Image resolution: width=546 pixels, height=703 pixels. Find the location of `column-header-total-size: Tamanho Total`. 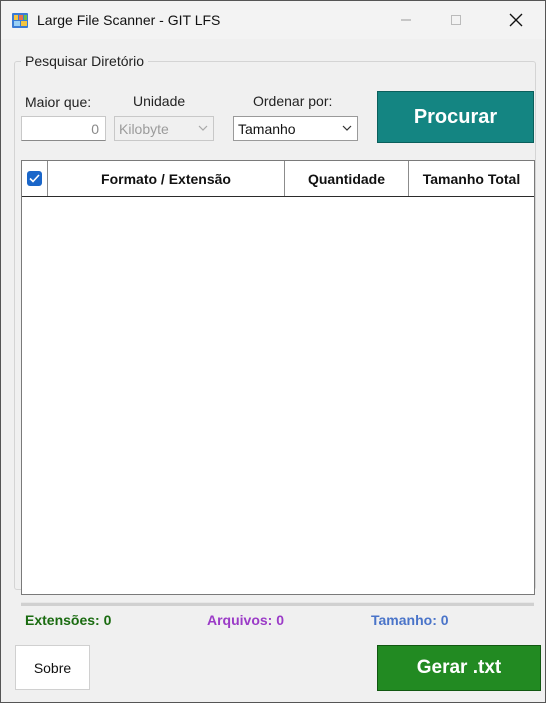

column-header-total-size: Tamanho Total is located at coordinates (471, 178).